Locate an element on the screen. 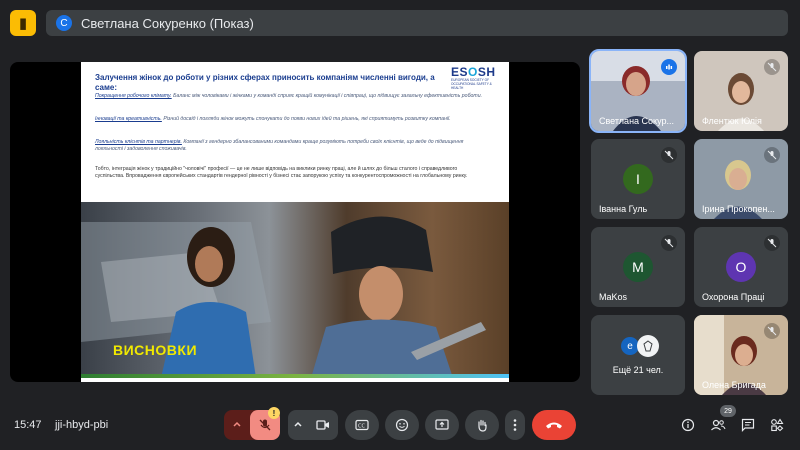 The image size is (800, 450). camera-control-group is located at coordinates (313, 425).